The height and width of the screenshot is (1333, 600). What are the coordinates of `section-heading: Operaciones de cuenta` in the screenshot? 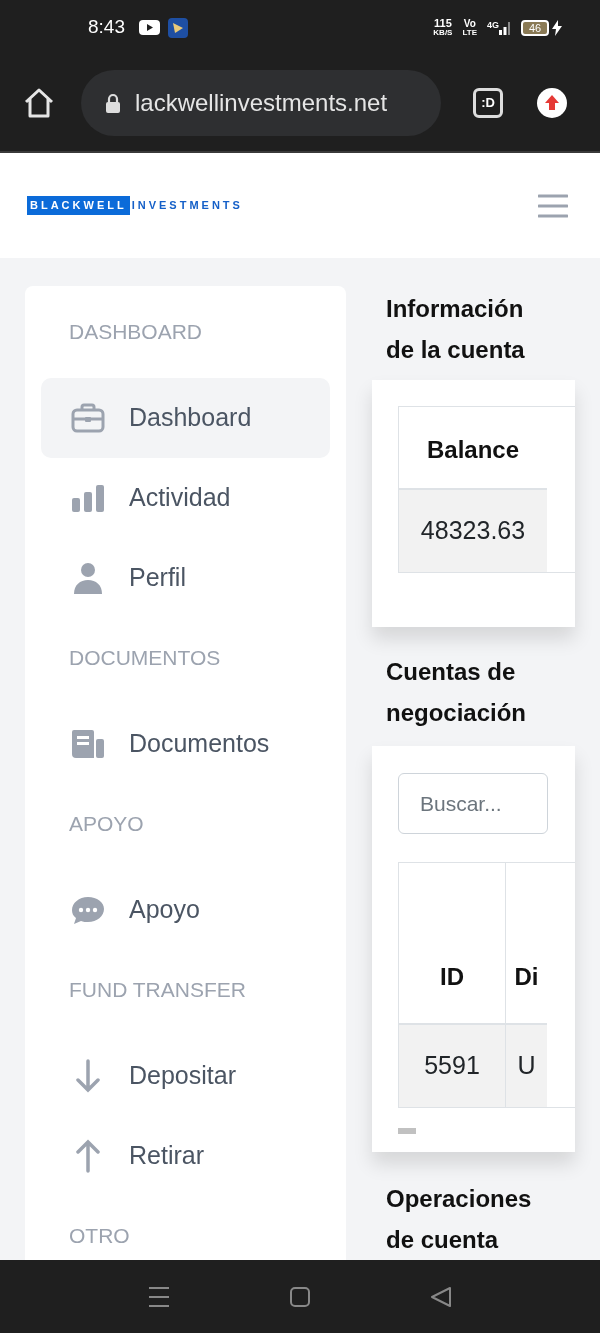 It's located at (459, 1219).